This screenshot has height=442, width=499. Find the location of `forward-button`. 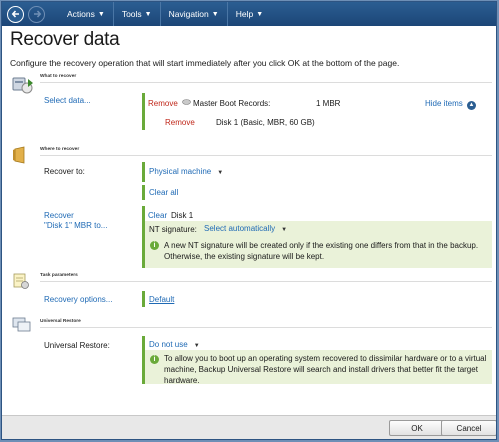

forward-button is located at coordinates (36, 14).